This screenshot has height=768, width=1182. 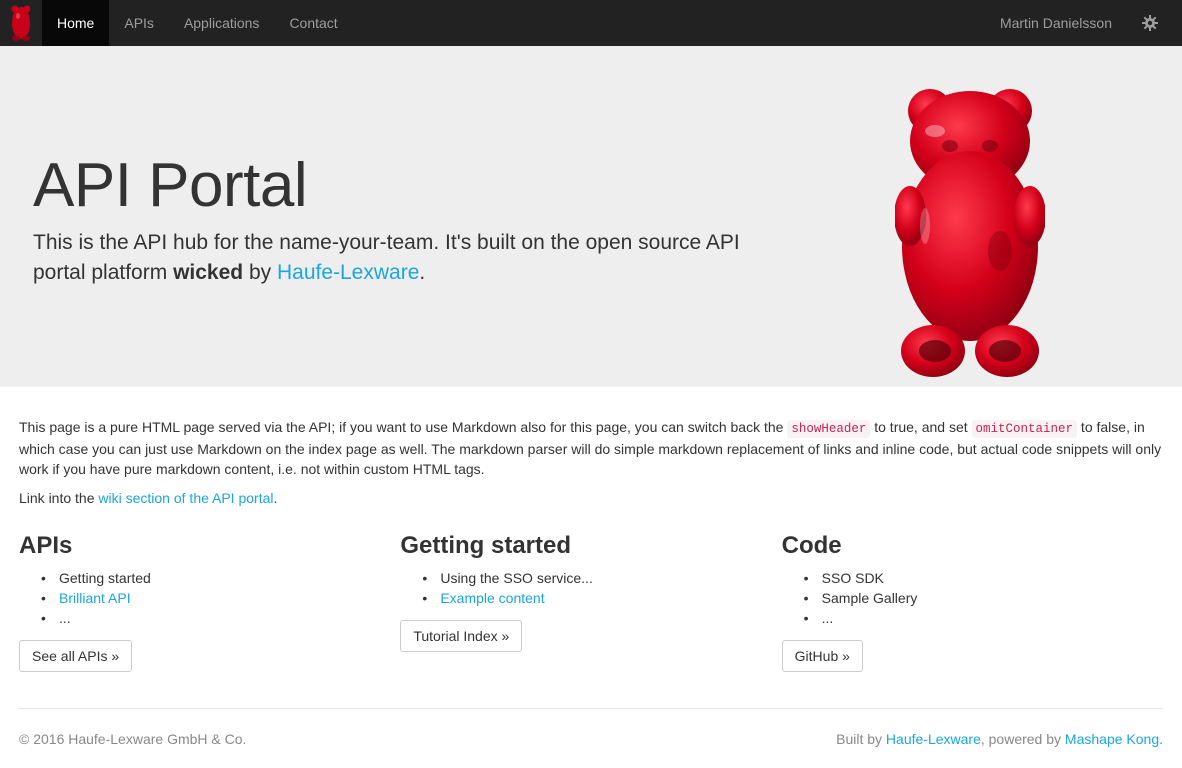 I want to click on code-showheader: showHeader, so click(x=829, y=429).